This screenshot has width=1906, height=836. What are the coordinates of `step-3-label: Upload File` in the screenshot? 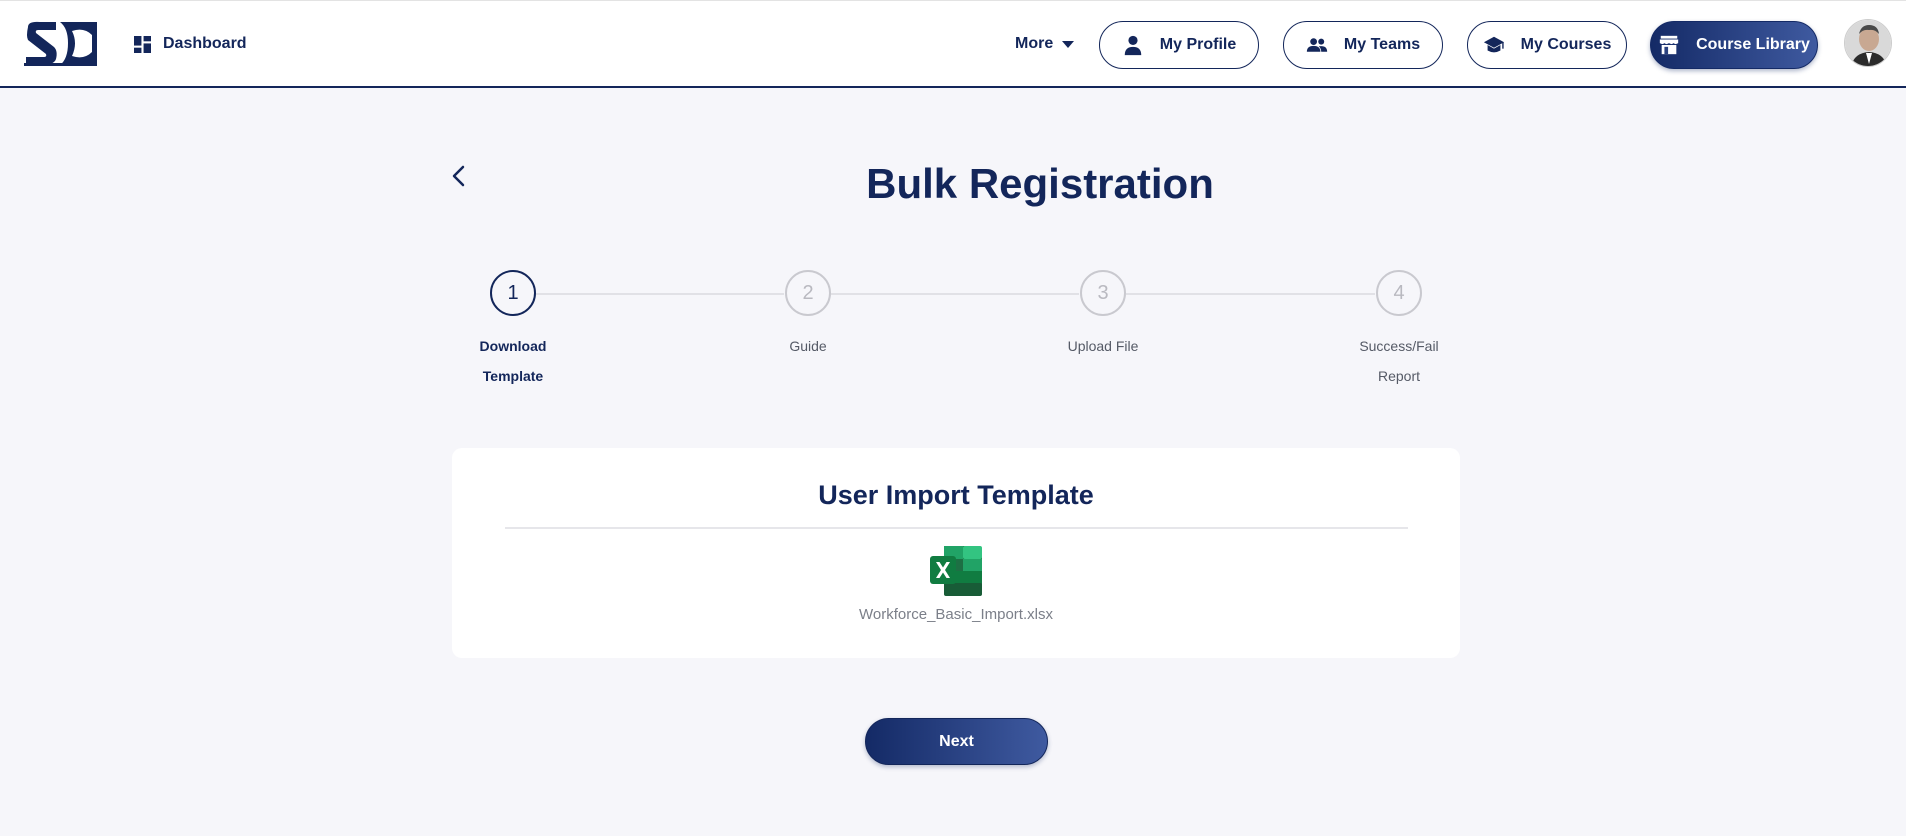 It's located at (1103, 346).